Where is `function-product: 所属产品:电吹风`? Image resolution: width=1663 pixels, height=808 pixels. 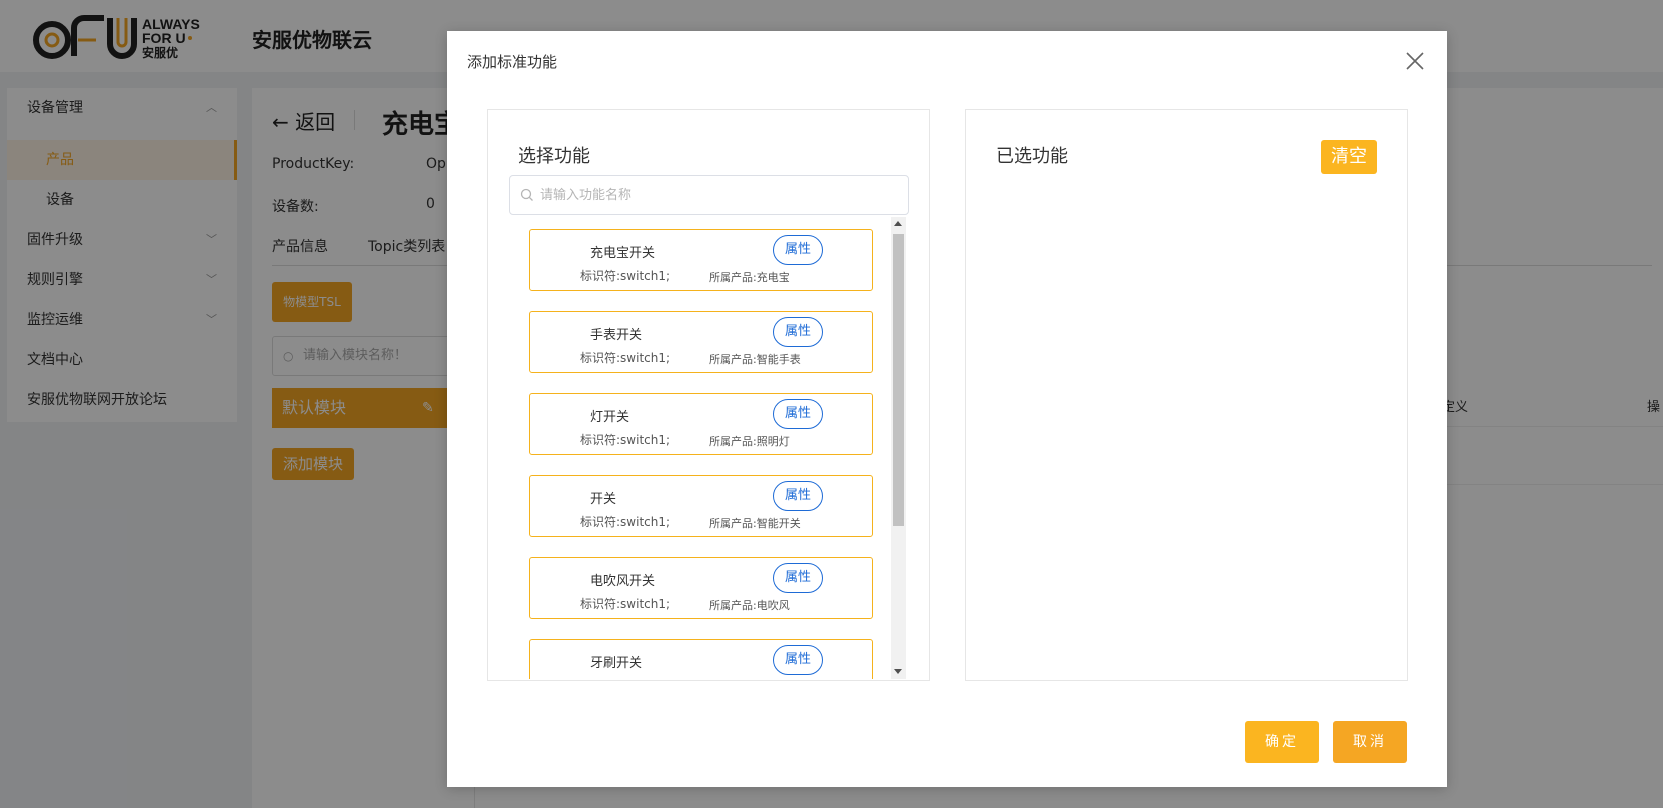
function-product: 所属产品:电吹风 is located at coordinates (749, 605).